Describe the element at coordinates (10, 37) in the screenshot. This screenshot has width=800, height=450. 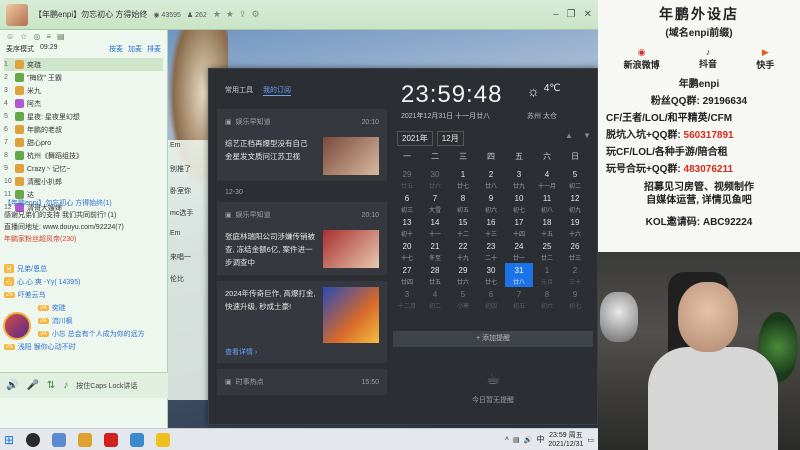
I see `emoji-icon: ☺` at that location.